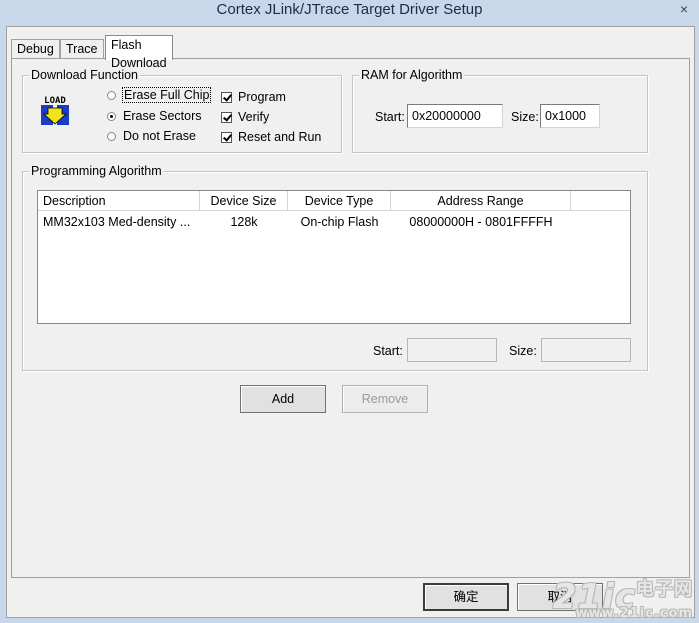  Describe the element at coordinates (525, 117) in the screenshot. I see `ram-size-label: Size:` at that location.